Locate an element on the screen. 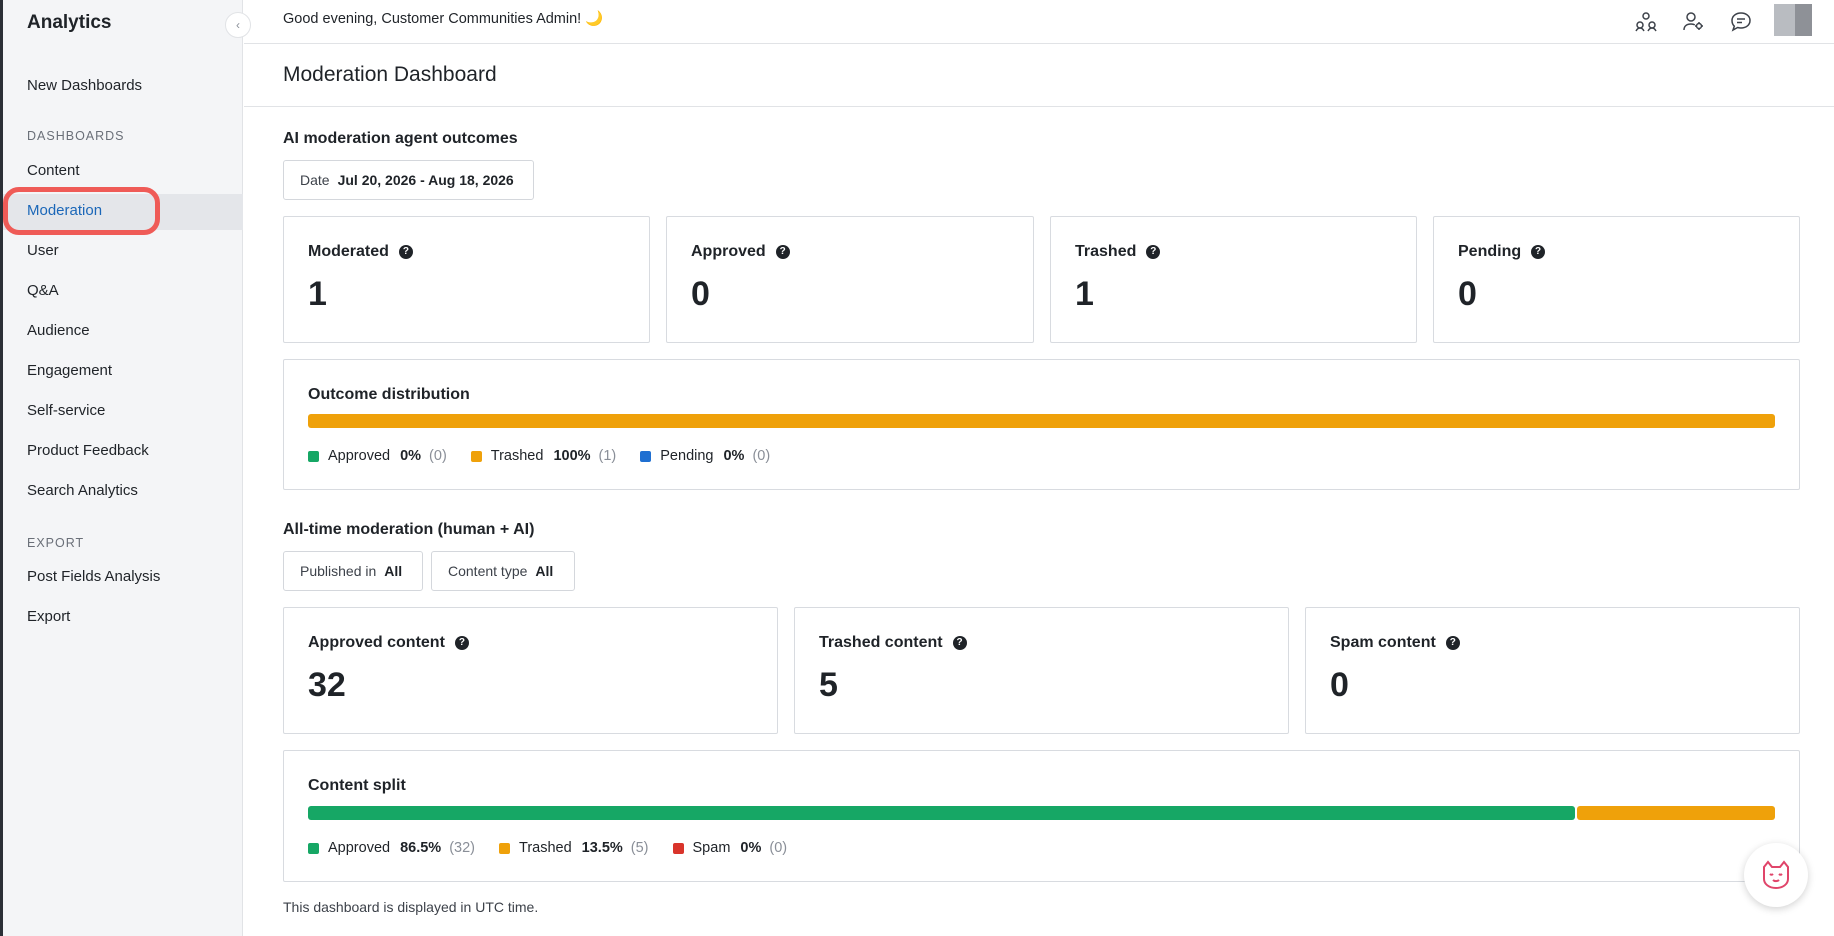 This screenshot has width=1834, height=936. sidebar-item-post-fields-analysis: Post Fields Analysis is located at coordinates (93, 577).